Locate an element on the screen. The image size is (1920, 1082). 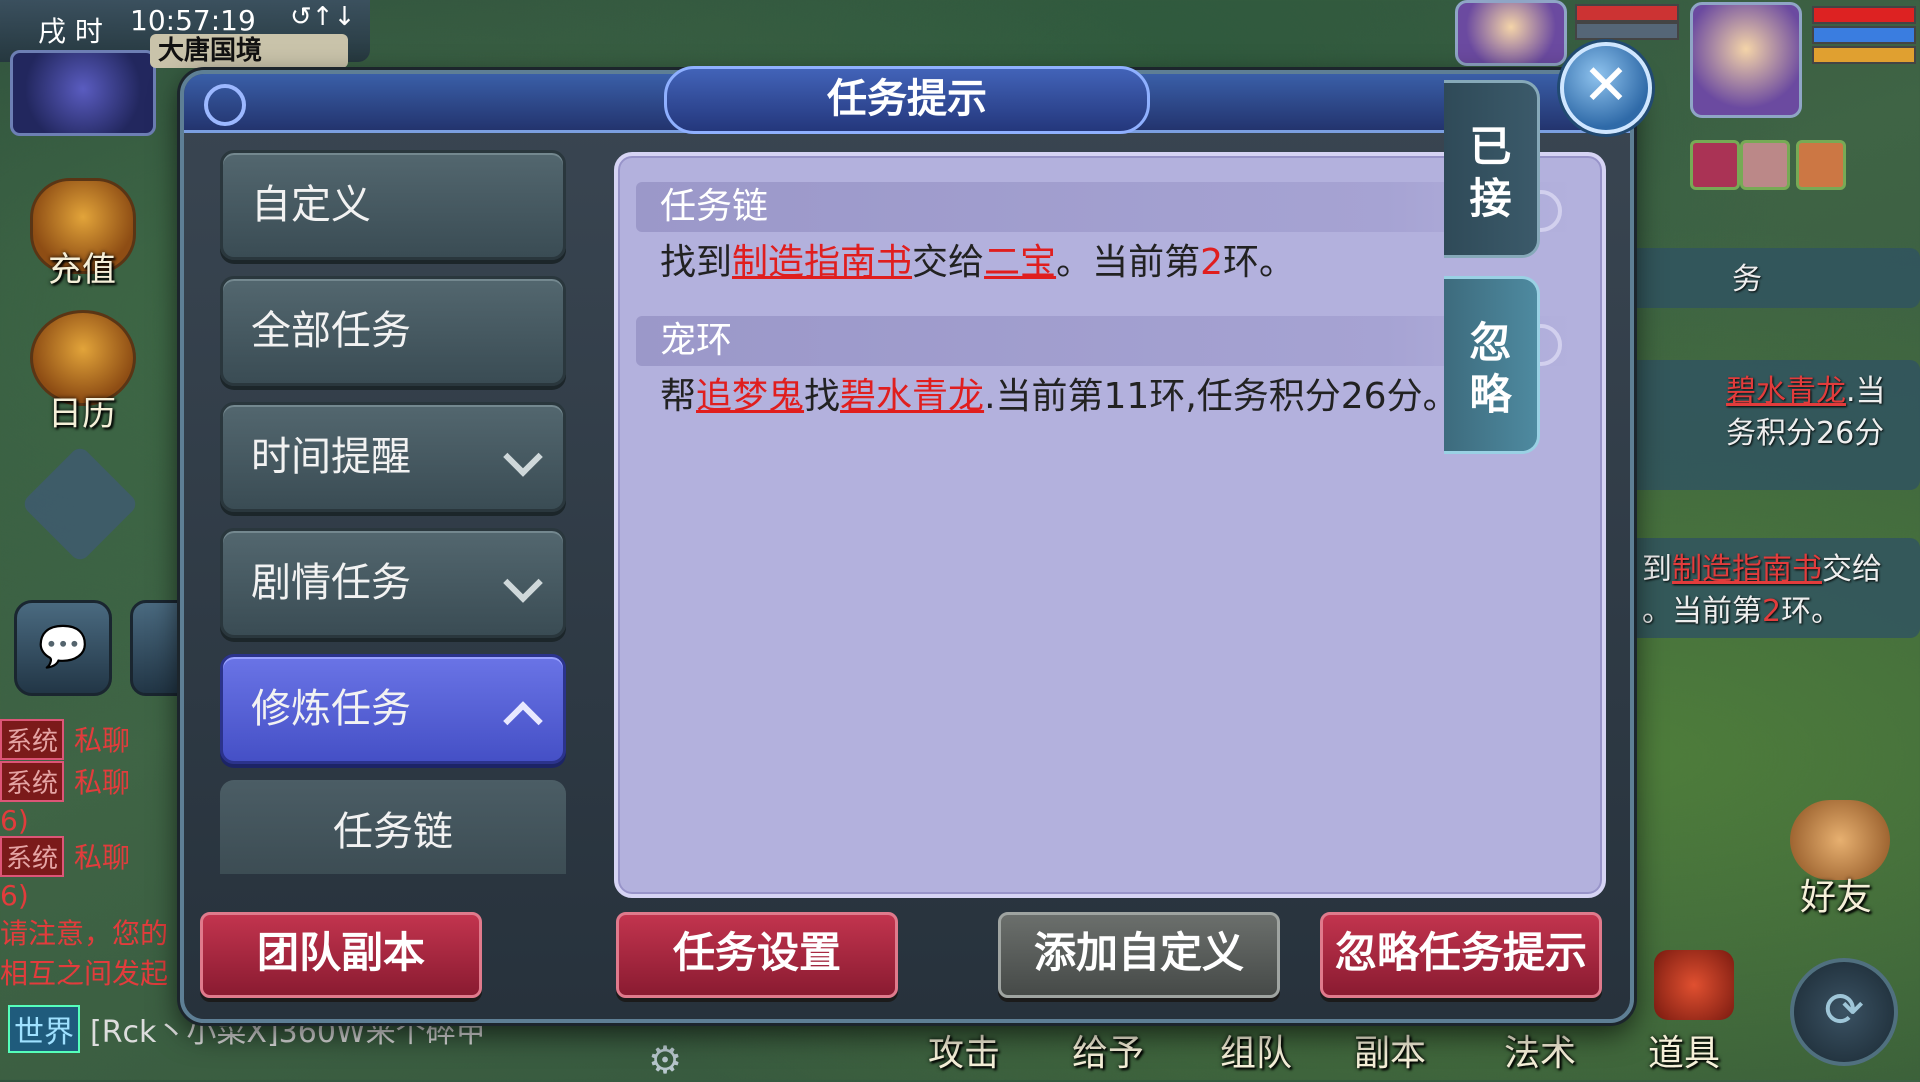
inventory-button: 道具 is located at coordinates (1684, 1050).